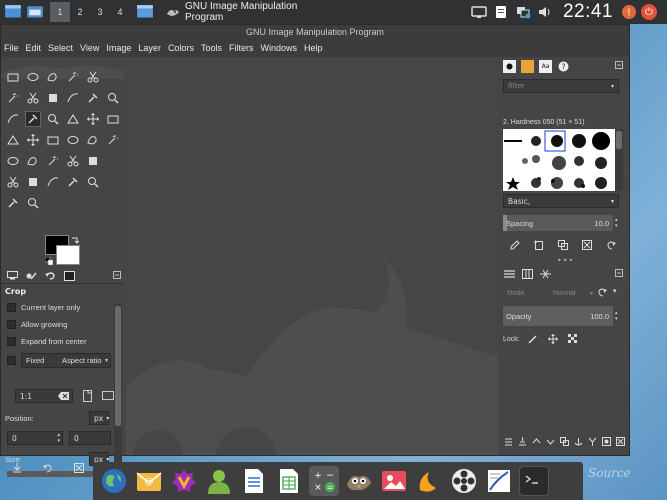 This screenshot has width=667, height=500. What do you see at coordinates (117, 275) in the screenshot?
I see `configure-tab-icon` at bounding box center [117, 275].